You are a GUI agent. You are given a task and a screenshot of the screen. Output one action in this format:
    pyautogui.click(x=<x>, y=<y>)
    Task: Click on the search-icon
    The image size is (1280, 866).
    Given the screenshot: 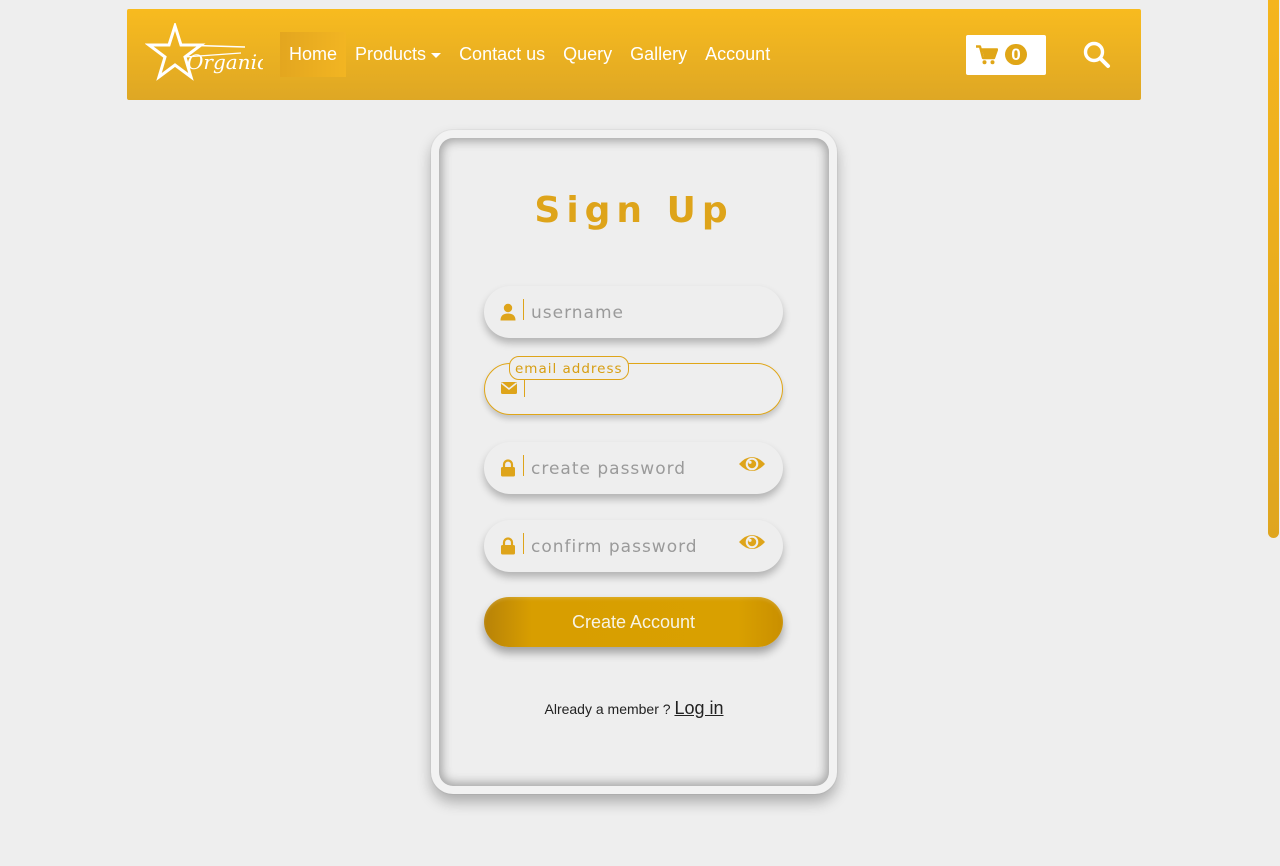 What is the action you would take?
    pyautogui.click(x=1096, y=54)
    